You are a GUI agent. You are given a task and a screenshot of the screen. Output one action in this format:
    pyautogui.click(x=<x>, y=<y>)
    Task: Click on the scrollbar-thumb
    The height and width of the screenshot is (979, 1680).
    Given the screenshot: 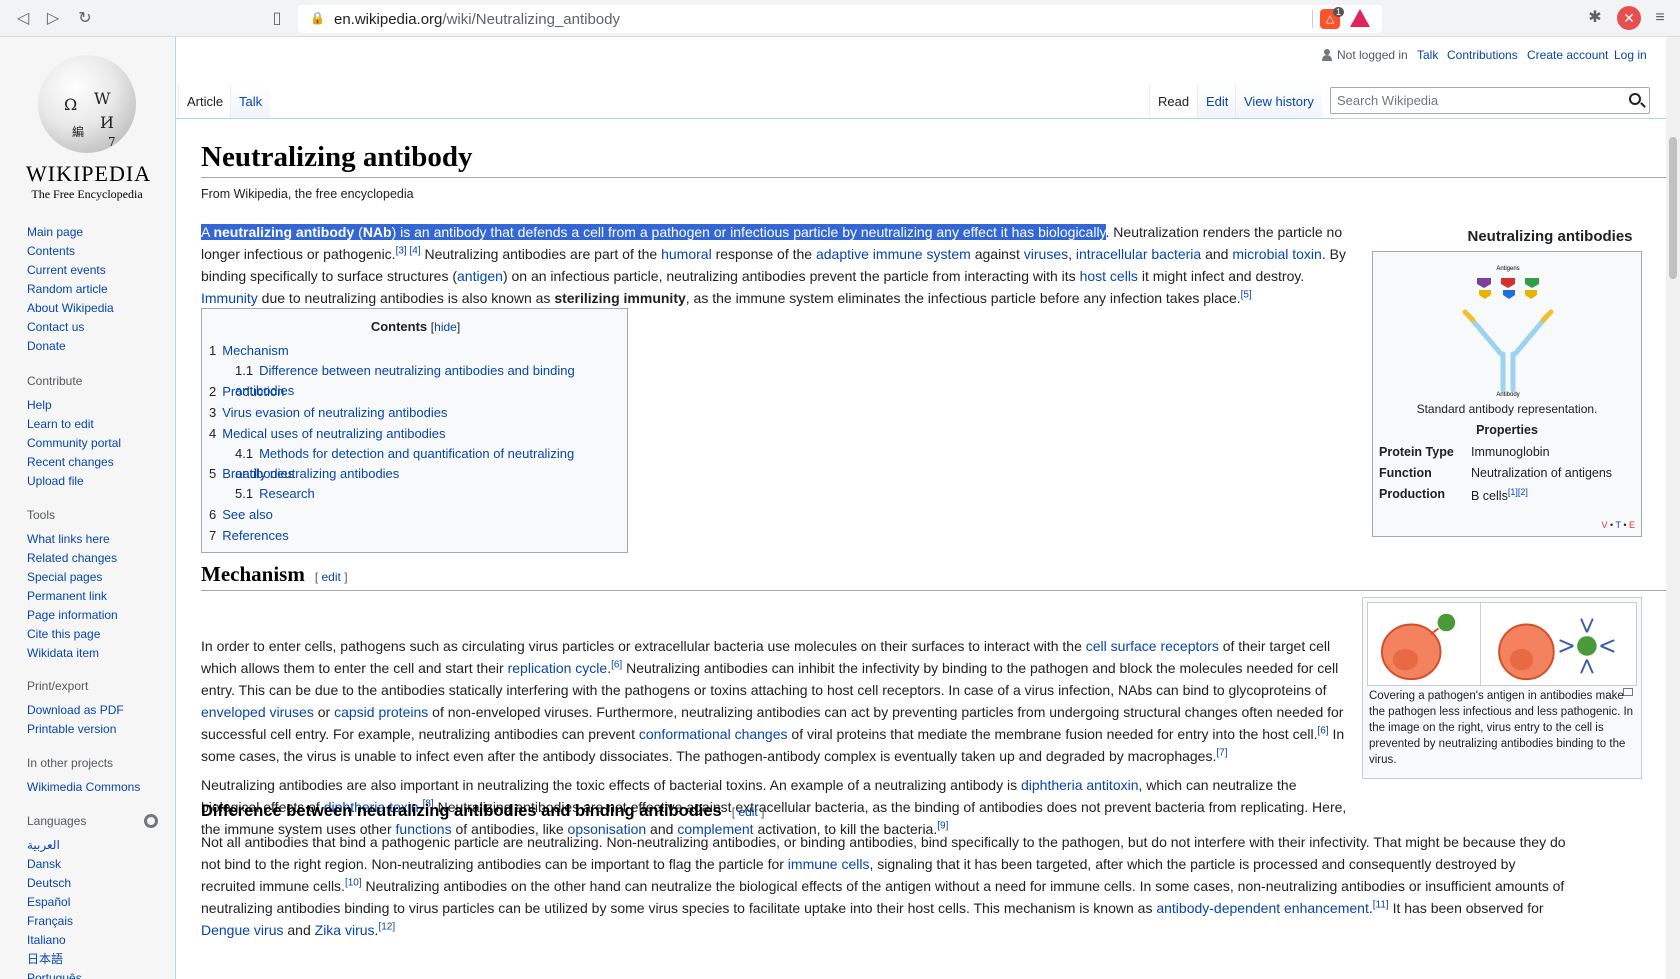 What is the action you would take?
    pyautogui.click(x=1673, y=208)
    